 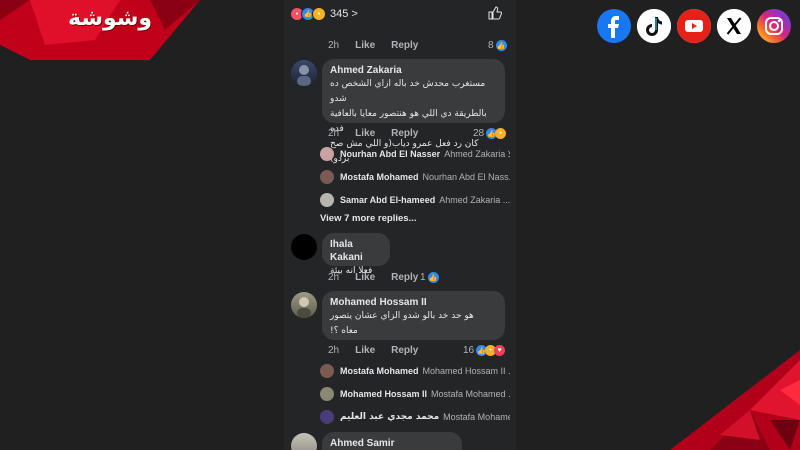 I want to click on comment-like-count: 28 👍 •, so click(x=490, y=133).